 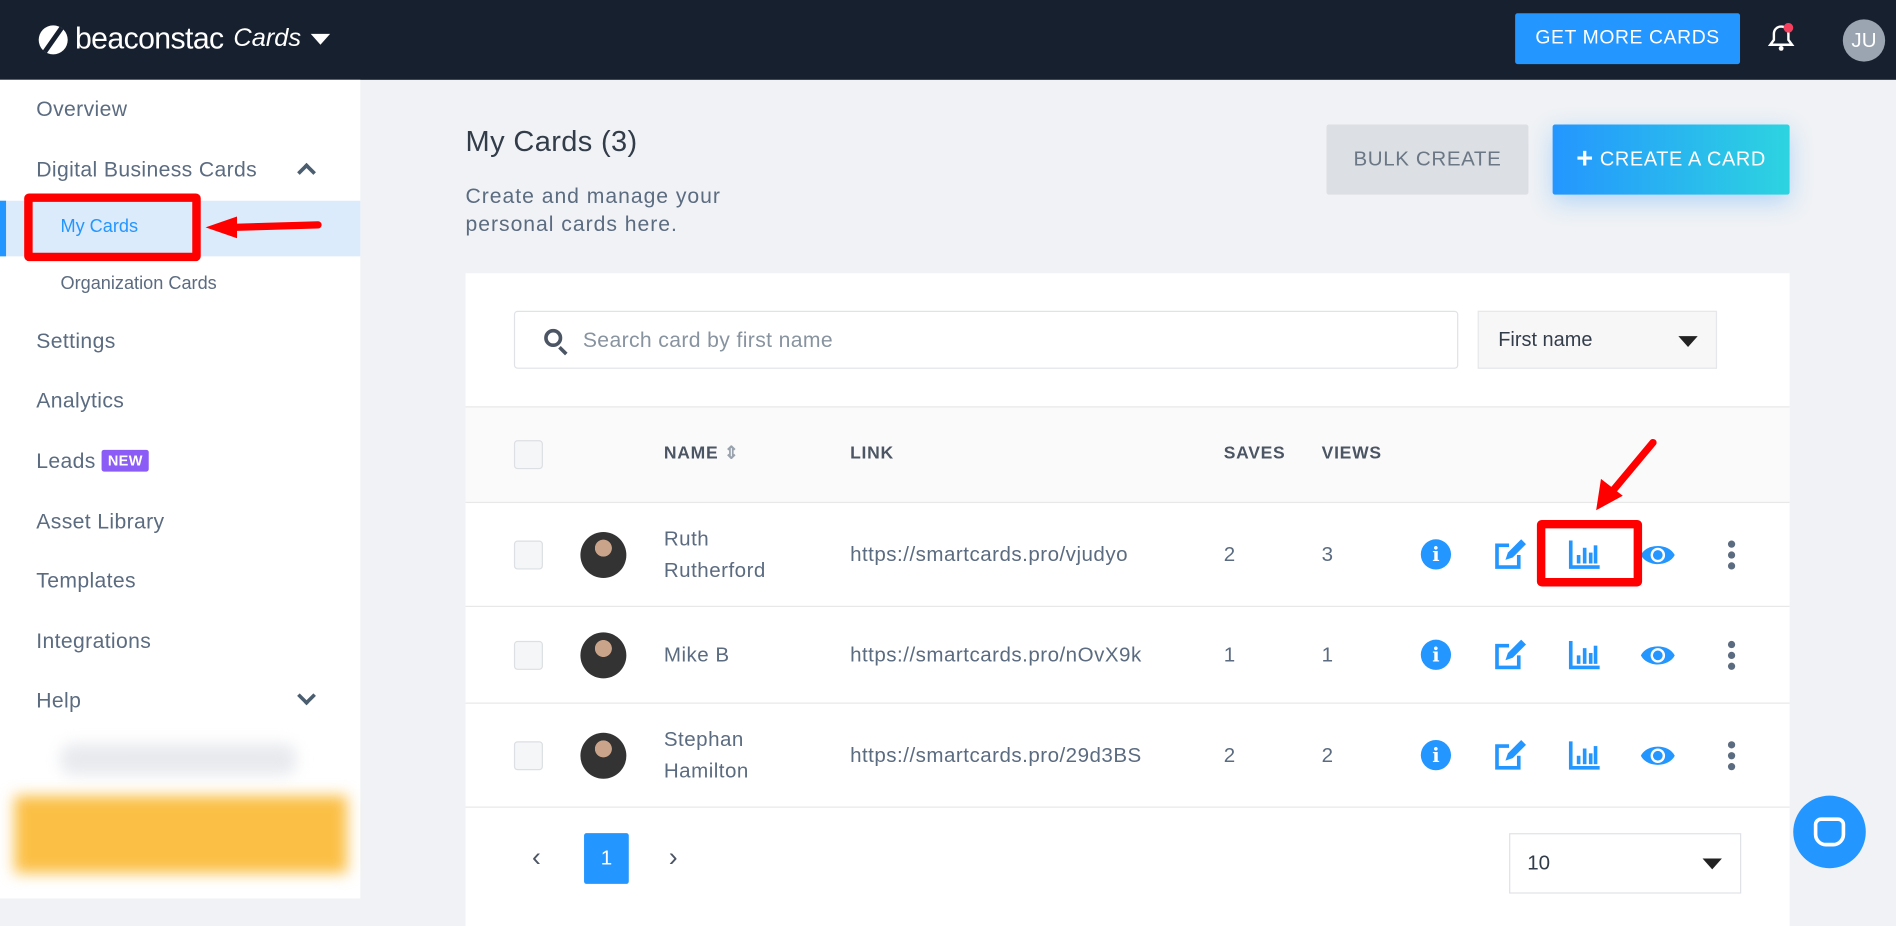 What do you see at coordinates (86, 580) in the screenshot?
I see `sidebar-item-templates: Templates` at bounding box center [86, 580].